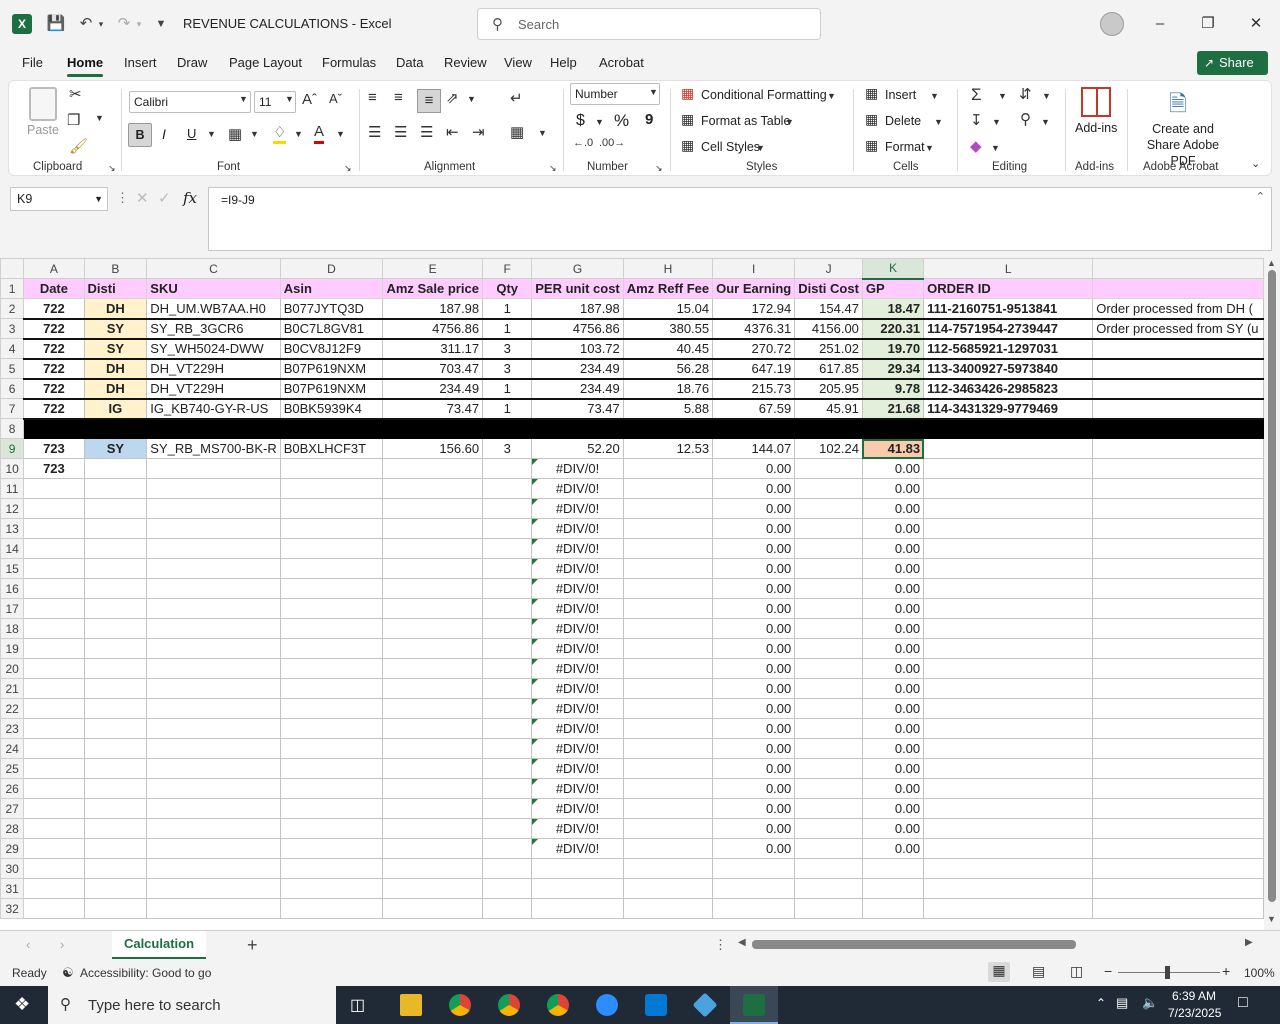 Image resolution: width=1280 pixels, height=1024 pixels. I want to click on column-header-blank, so click(1178, 268).